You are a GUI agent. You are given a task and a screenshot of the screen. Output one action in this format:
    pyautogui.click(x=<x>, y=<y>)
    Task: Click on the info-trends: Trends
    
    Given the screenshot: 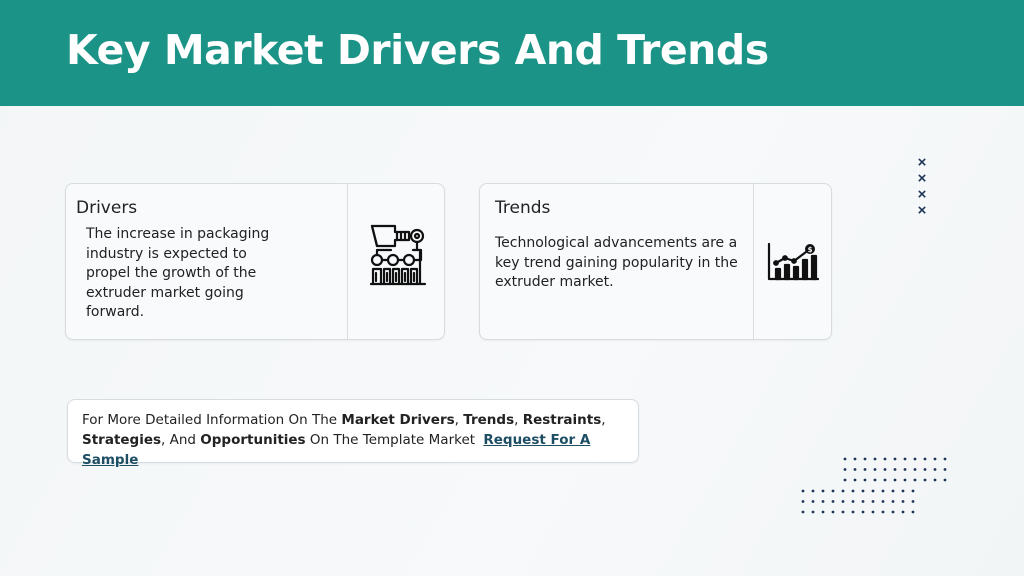 What is the action you would take?
    pyautogui.click(x=489, y=420)
    